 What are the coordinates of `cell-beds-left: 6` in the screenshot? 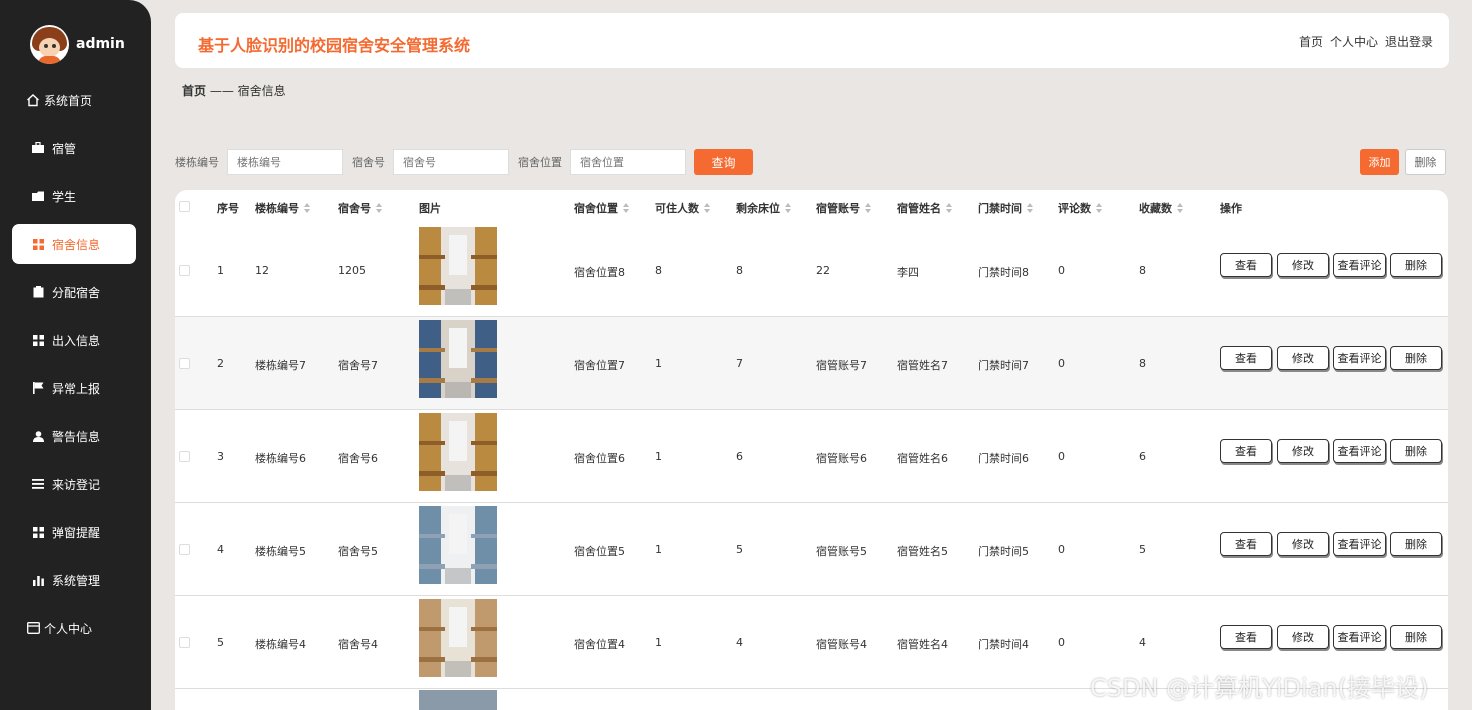 It's located at (739, 456).